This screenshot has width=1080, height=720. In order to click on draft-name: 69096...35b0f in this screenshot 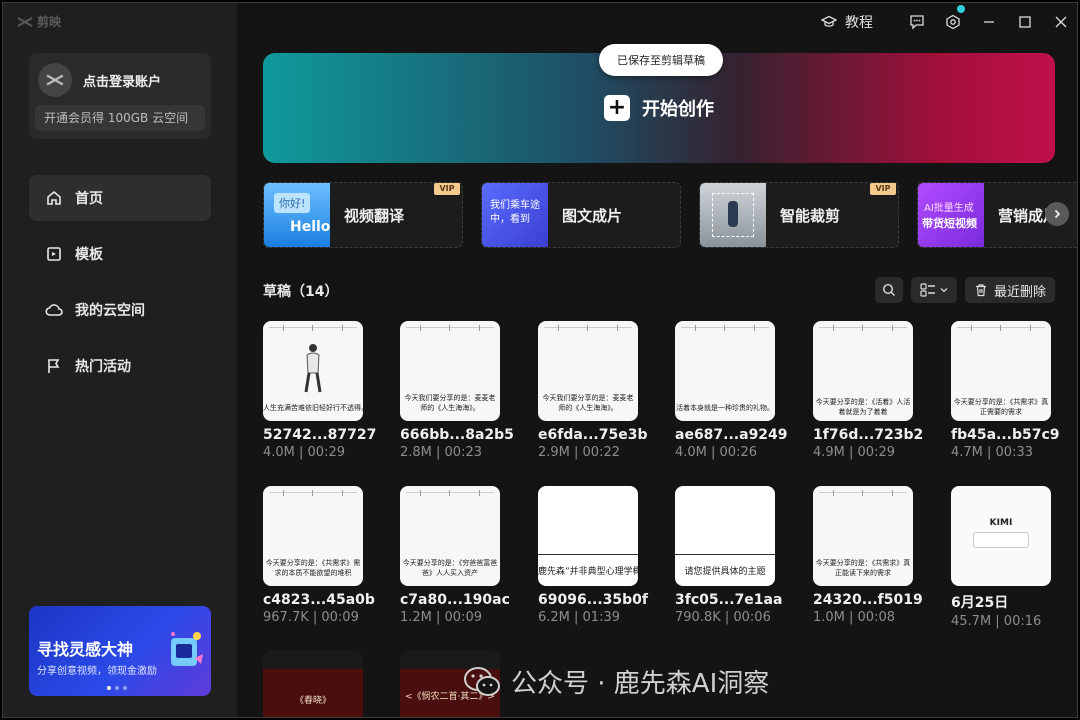, I will do `click(593, 600)`.